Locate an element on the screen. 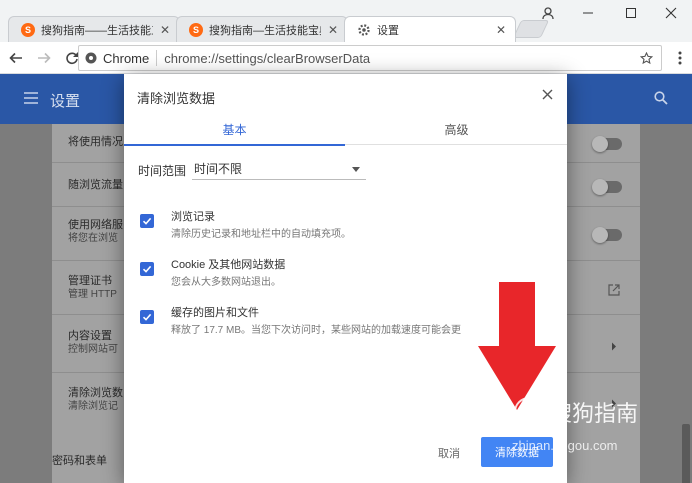 This screenshot has width=692, height=483. time-range-label: 时间范围 is located at coordinates (162, 171).